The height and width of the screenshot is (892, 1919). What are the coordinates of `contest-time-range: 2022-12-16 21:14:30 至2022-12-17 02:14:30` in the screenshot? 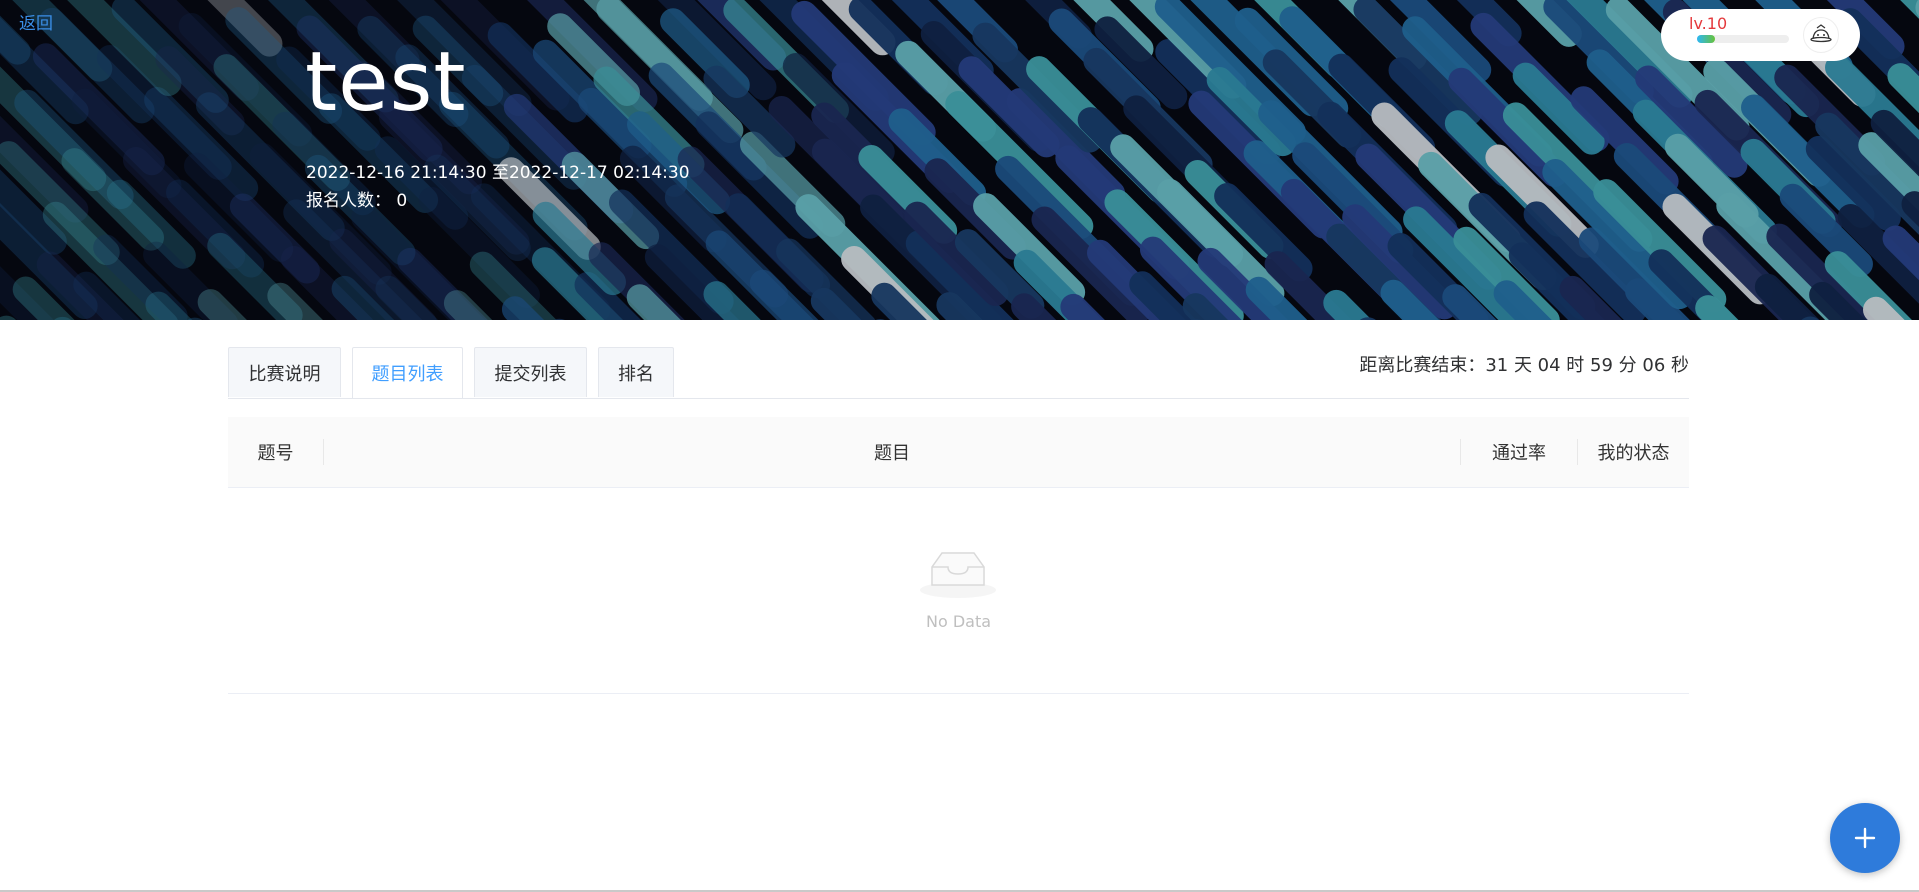 It's located at (498, 173).